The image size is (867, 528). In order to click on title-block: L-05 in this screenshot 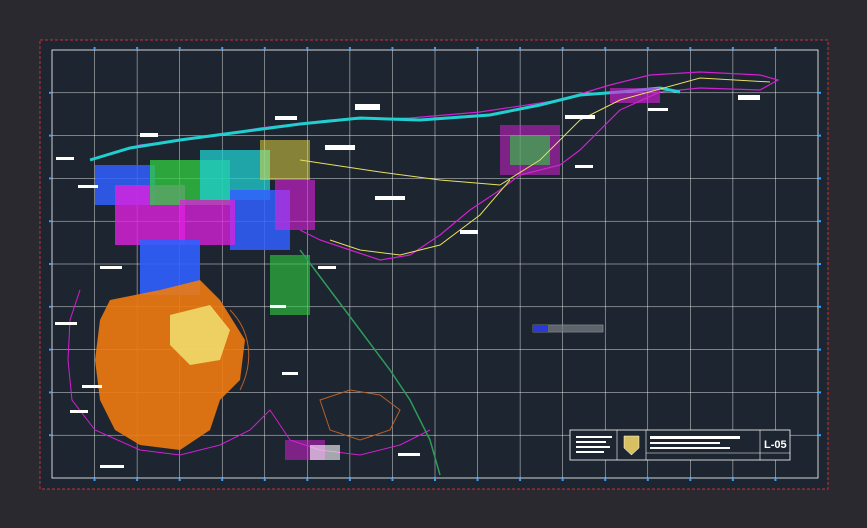, I will do `click(680, 445)`.